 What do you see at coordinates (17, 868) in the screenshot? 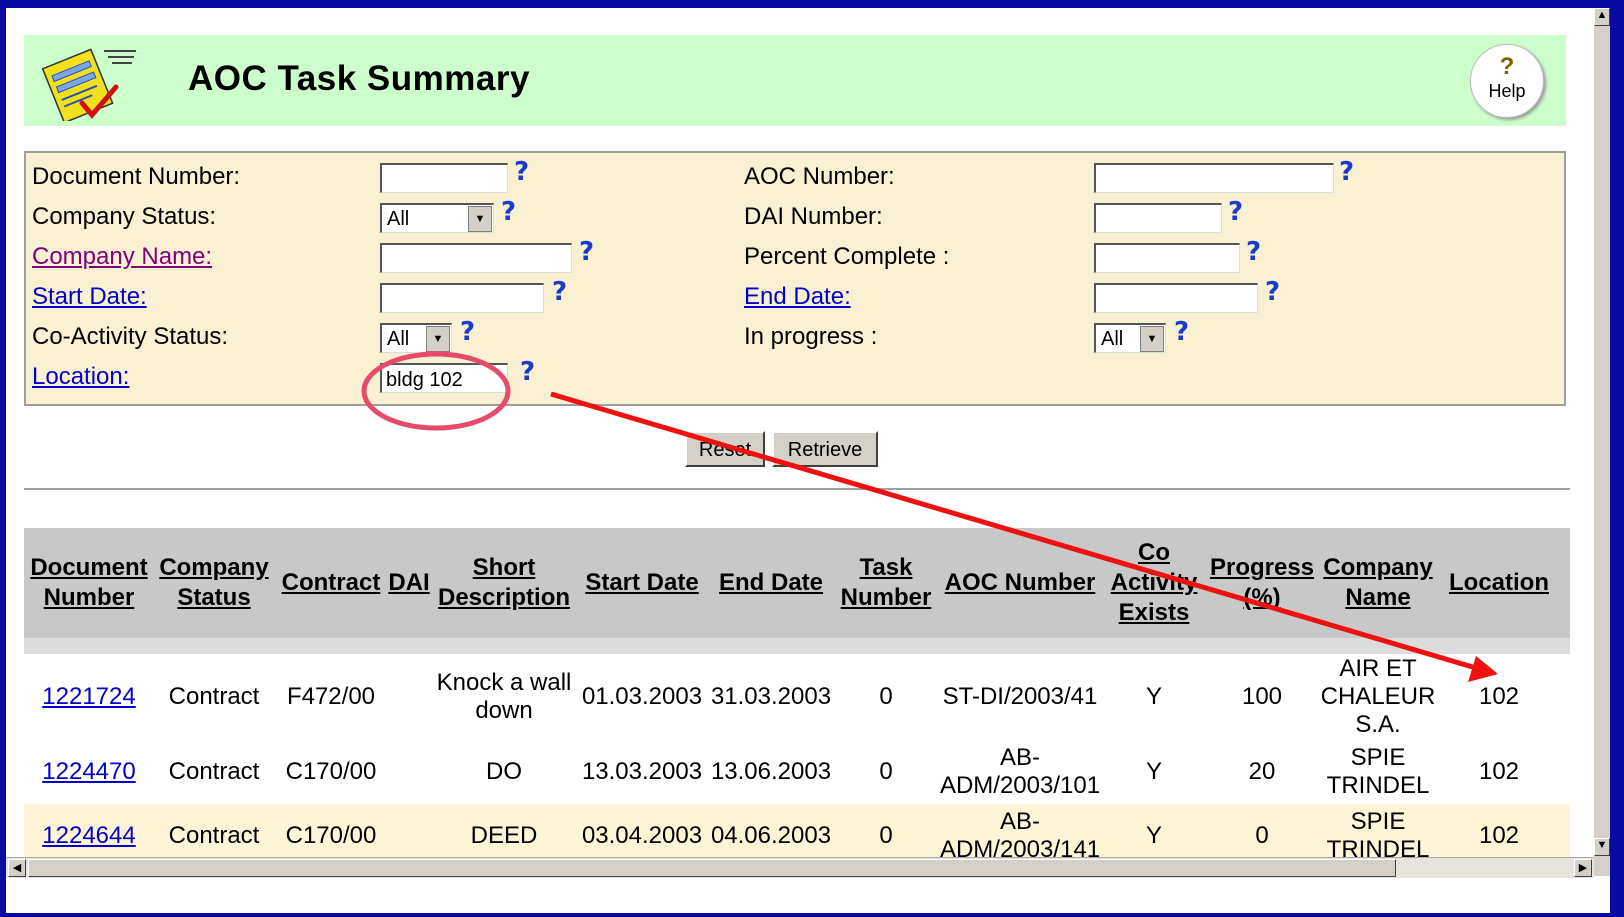
I see `scroll-left-icon: ◀` at bounding box center [17, 868].